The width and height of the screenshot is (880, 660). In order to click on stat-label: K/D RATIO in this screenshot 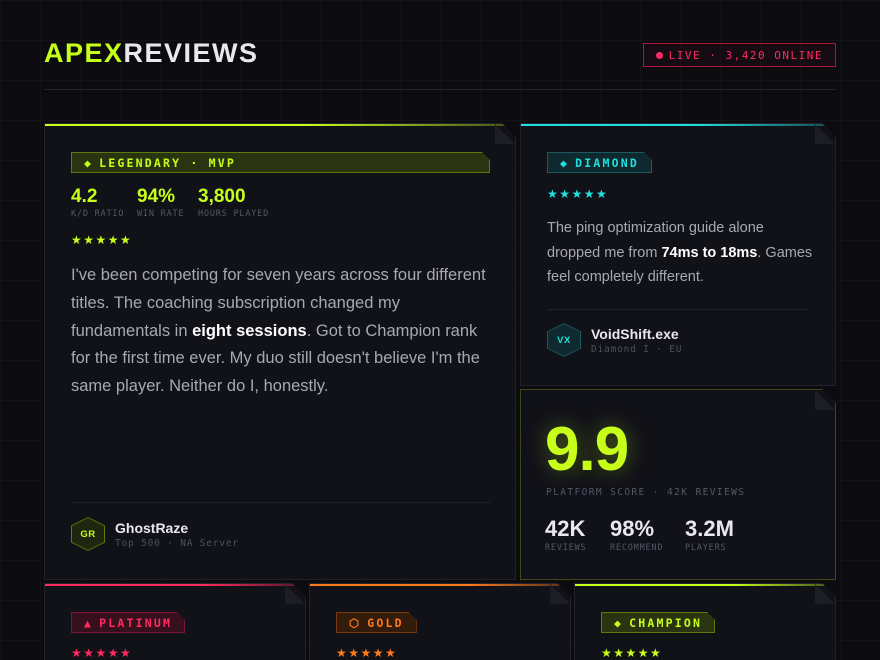, I will do `click(98, 214)`.